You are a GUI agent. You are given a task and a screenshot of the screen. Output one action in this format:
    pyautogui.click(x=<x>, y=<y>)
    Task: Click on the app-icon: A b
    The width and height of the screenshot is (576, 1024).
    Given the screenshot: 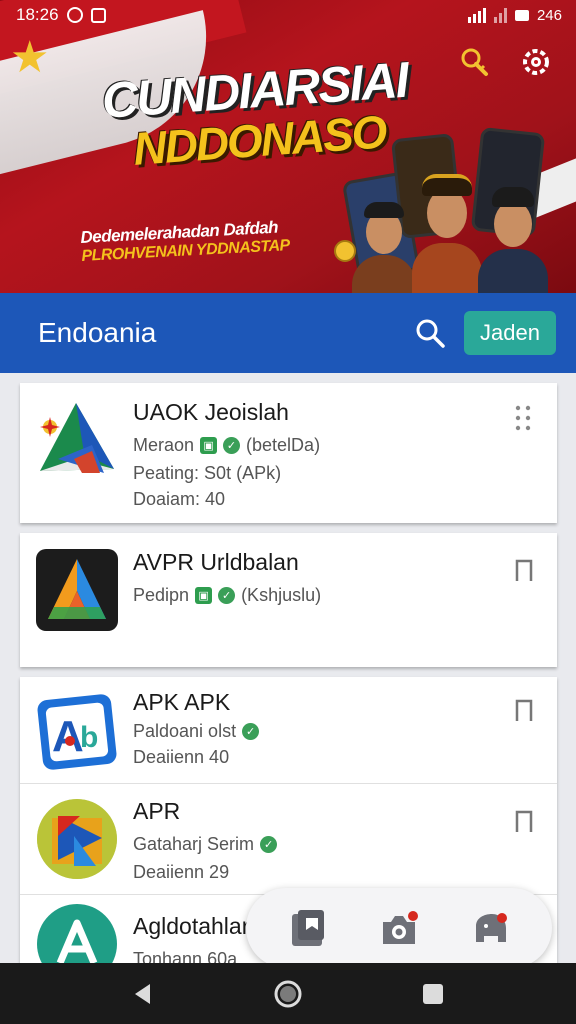 What is the action you would take?
    pyautogui.click(x=77, y=732)
    